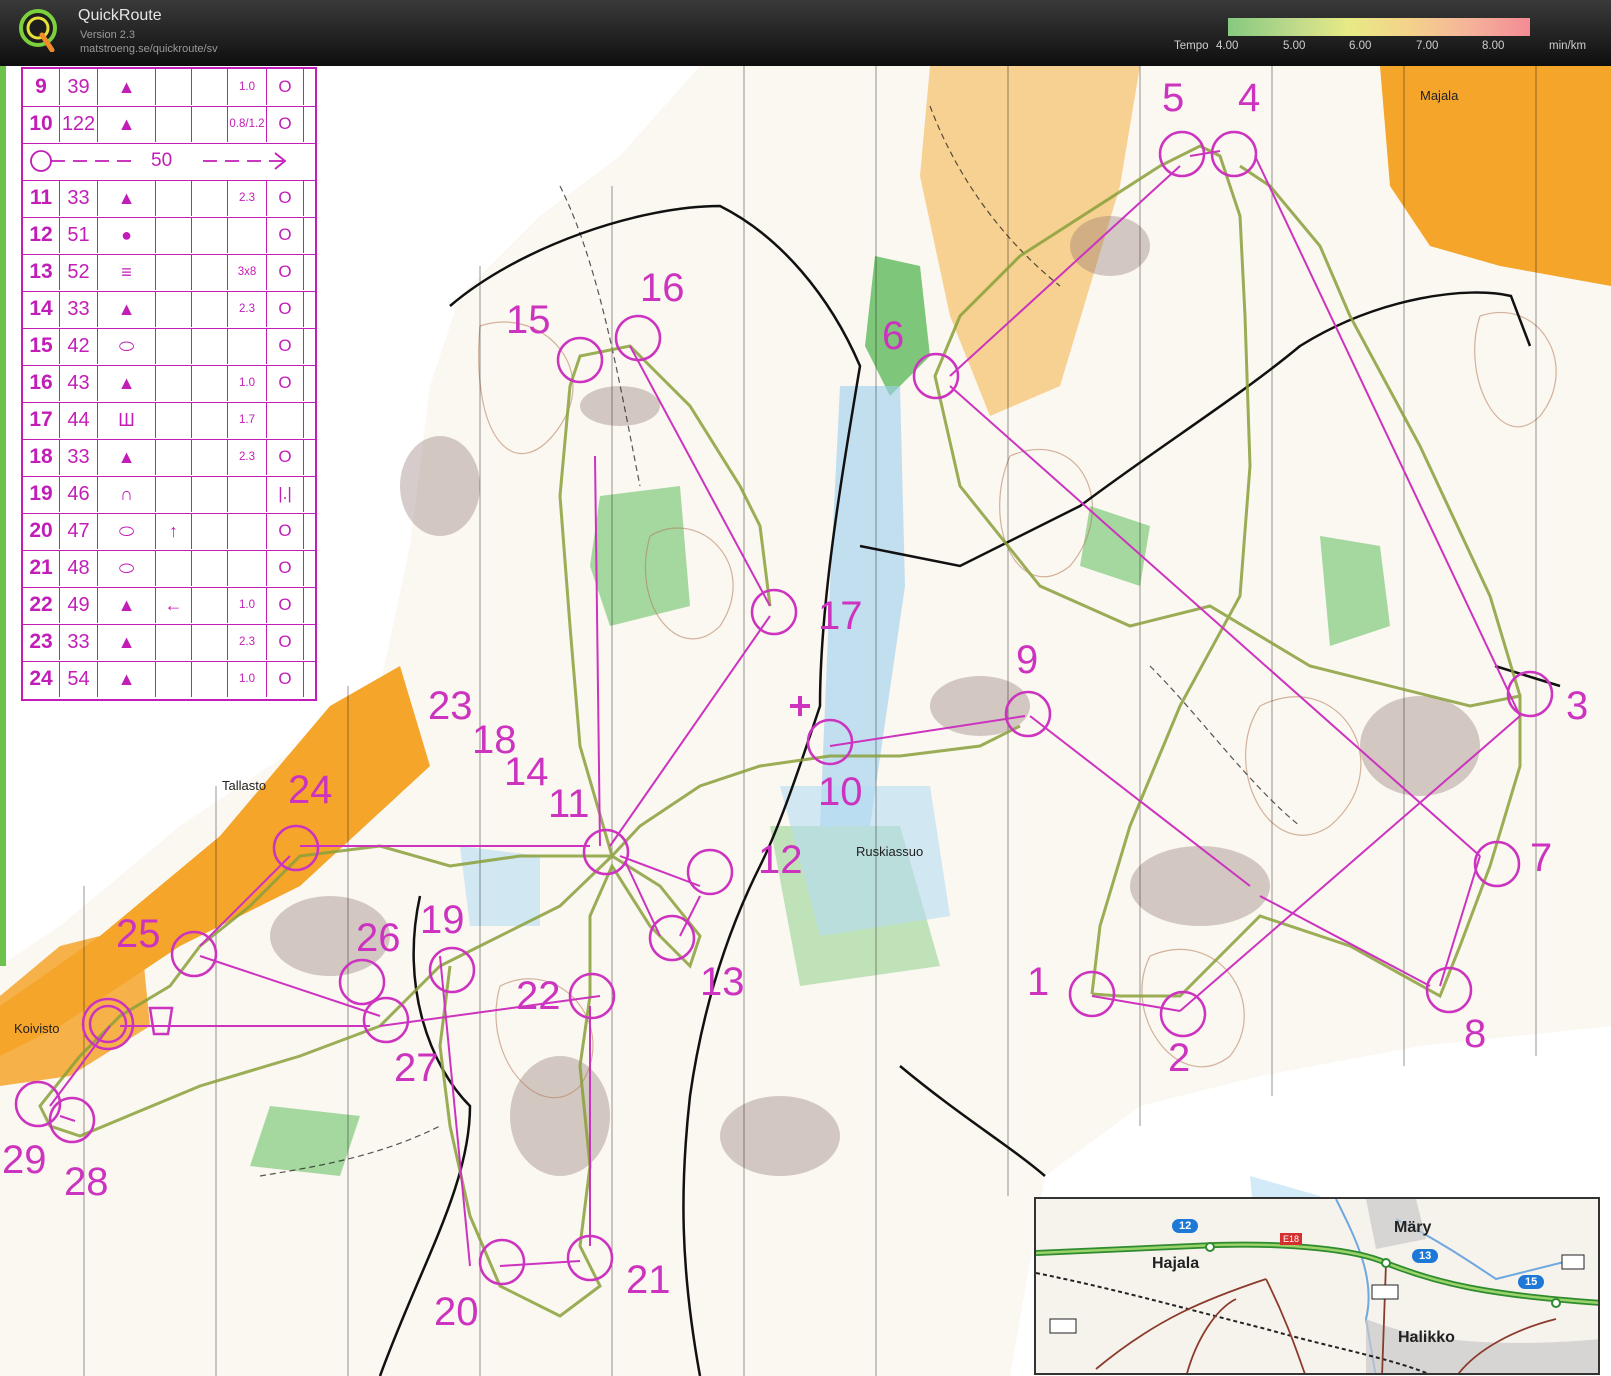 This screenshot has width=1611, height=1376. Describe the element at coordinates (41, 272) in the screenshot. I see `legend-control-number: 13` at that location.